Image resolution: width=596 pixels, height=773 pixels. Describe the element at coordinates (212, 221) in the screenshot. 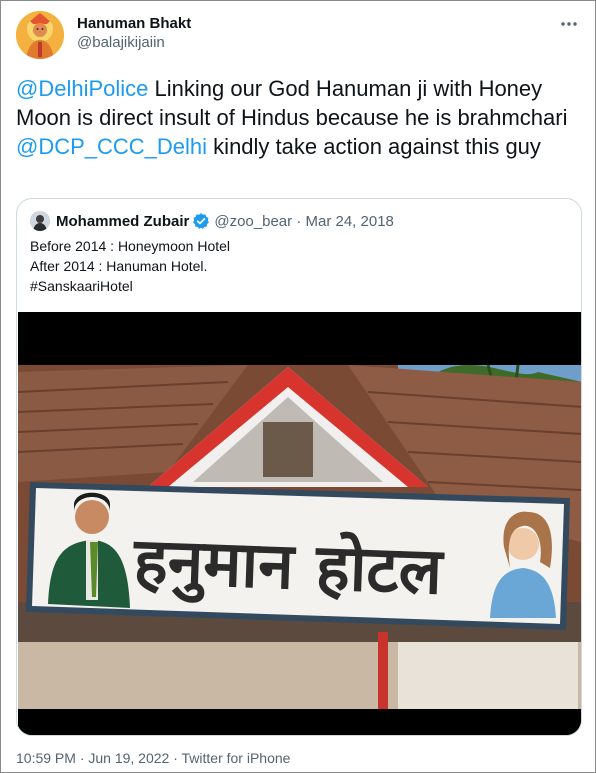

I see `quoted-tweet-header: Mohammed Zubair @zoo_bear · Mar 24, 2018` at that location.